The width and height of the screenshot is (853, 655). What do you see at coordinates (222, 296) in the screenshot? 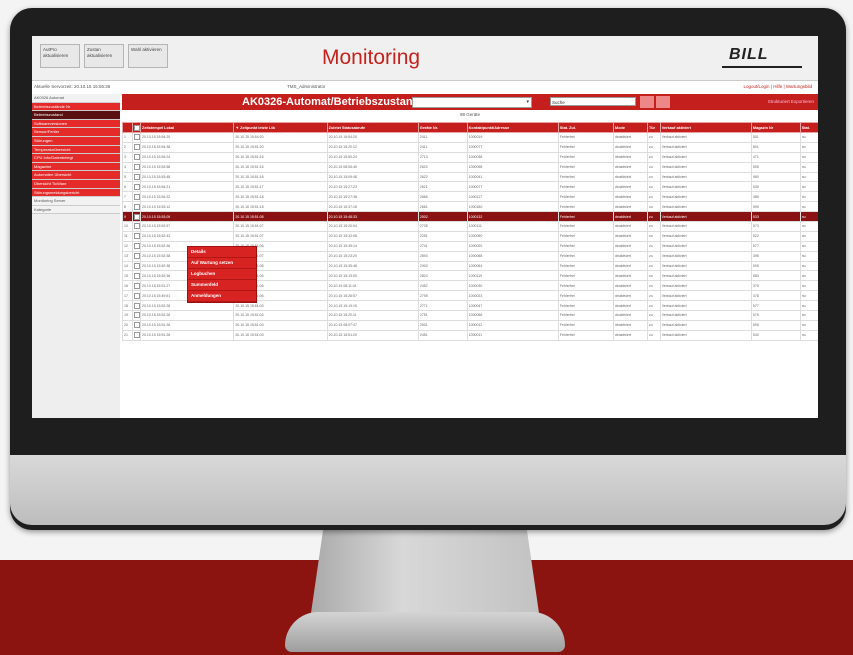
I see `context-menu-item: Anmeldungen` at bounding box center [222, 296].